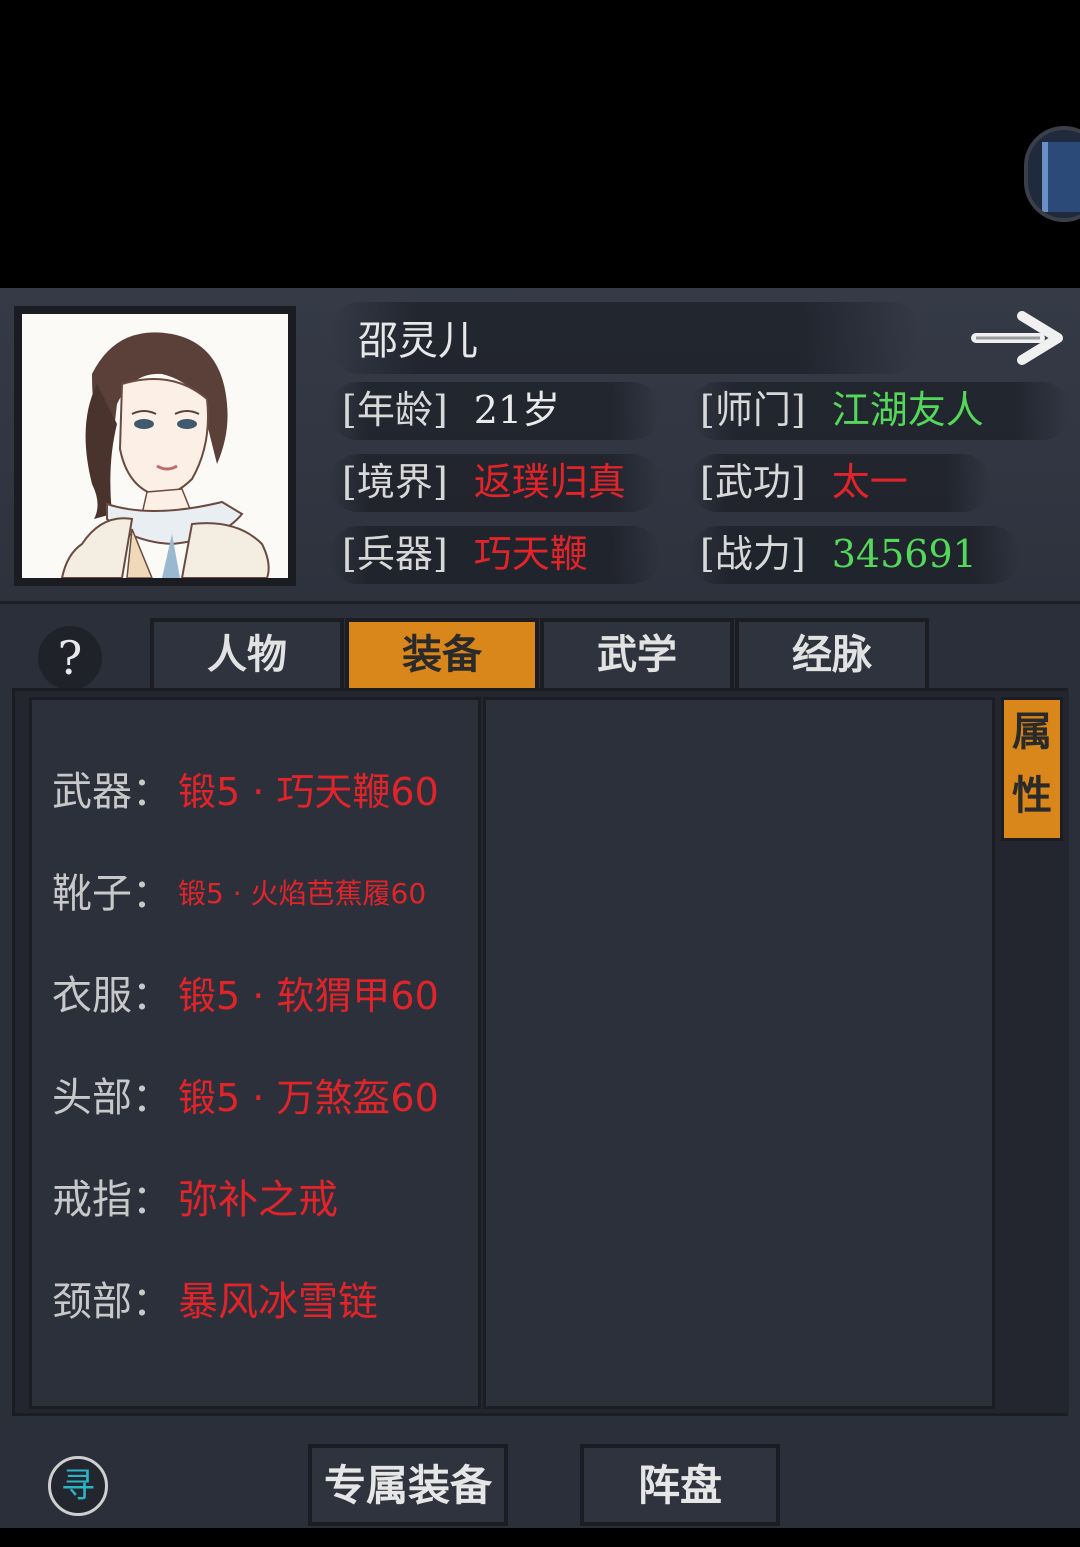  Describe the element at coordinates (465, 554) in the screenshot. I see `stat-weapon: [兵器] 巧天鞭` at that location.